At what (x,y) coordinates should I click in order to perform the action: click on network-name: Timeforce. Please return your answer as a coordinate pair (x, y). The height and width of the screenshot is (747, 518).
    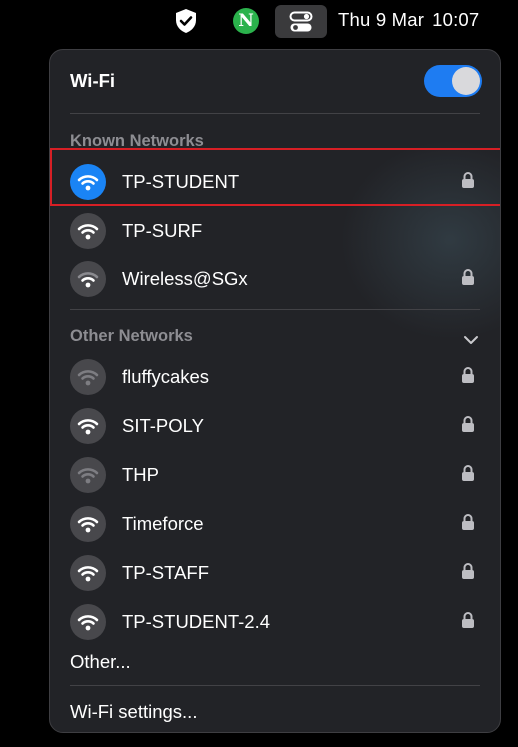
    Looking at the image, I should click on (163, 523).